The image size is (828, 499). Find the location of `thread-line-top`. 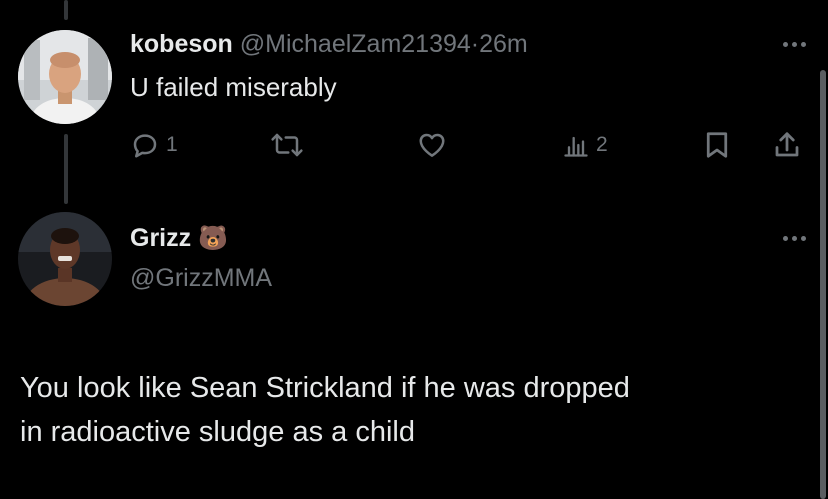

thread-line-top is located at coordinates (66, 10).